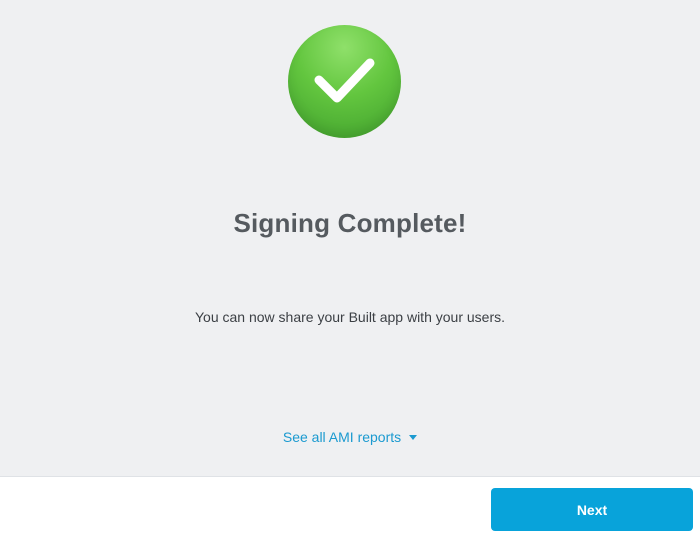 The height and width of the screenshot is (539, 700). Describe the element at coordinates (342, 437) in the screenshot. I see `see-all-reports-label: See all AMI reports` at that location.